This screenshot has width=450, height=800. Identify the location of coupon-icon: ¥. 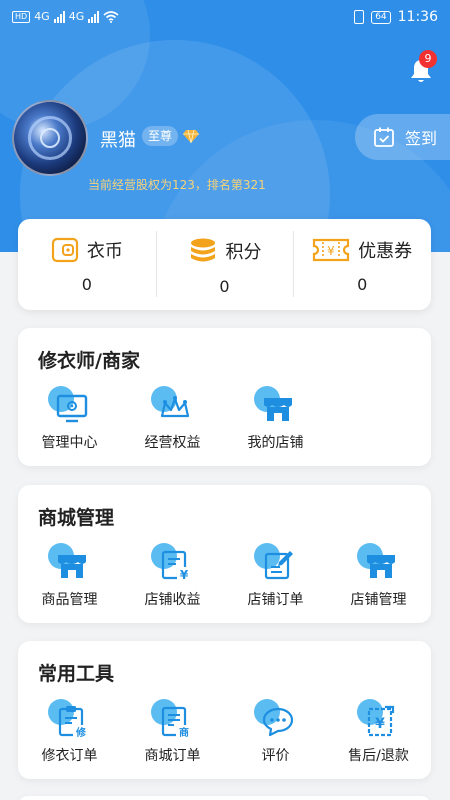
(331, 250).